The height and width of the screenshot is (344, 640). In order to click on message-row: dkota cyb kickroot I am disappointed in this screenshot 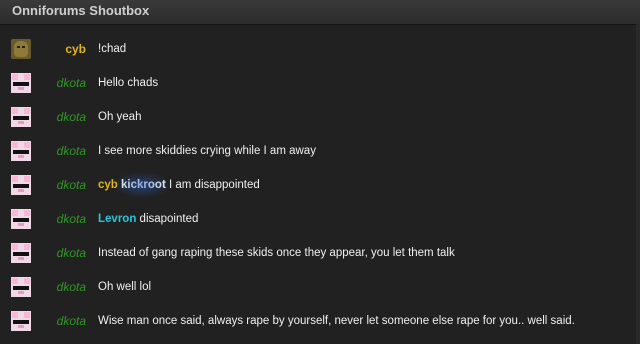, I will do `click(320, 185)`.